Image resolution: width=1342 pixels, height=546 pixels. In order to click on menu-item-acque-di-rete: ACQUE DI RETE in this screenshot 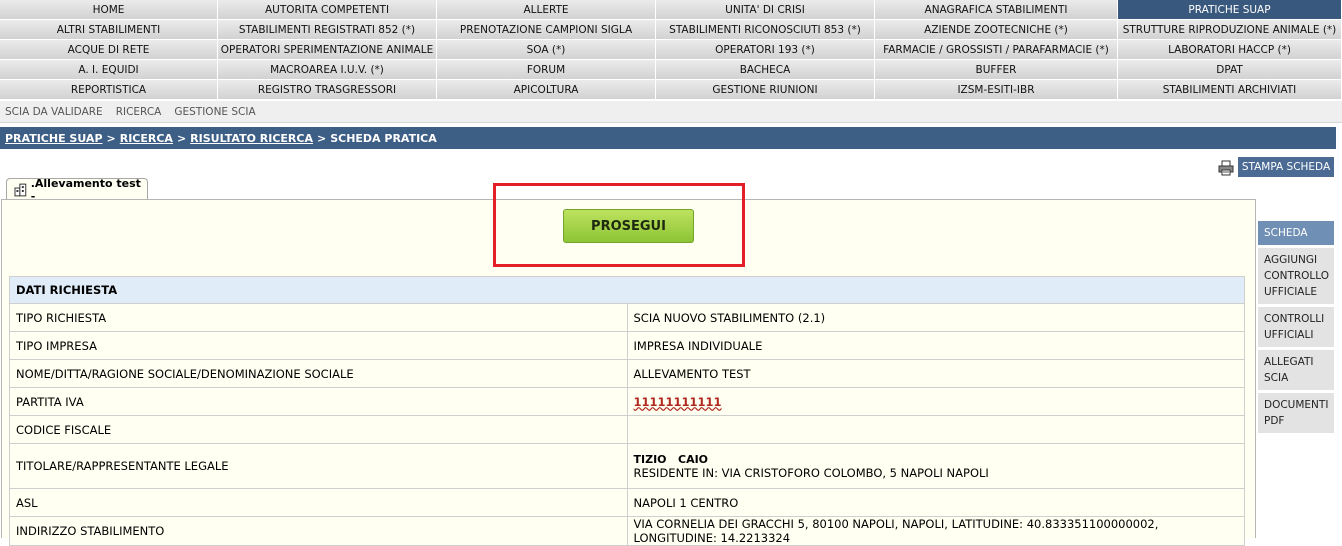, I will do `click(109, 50)`.